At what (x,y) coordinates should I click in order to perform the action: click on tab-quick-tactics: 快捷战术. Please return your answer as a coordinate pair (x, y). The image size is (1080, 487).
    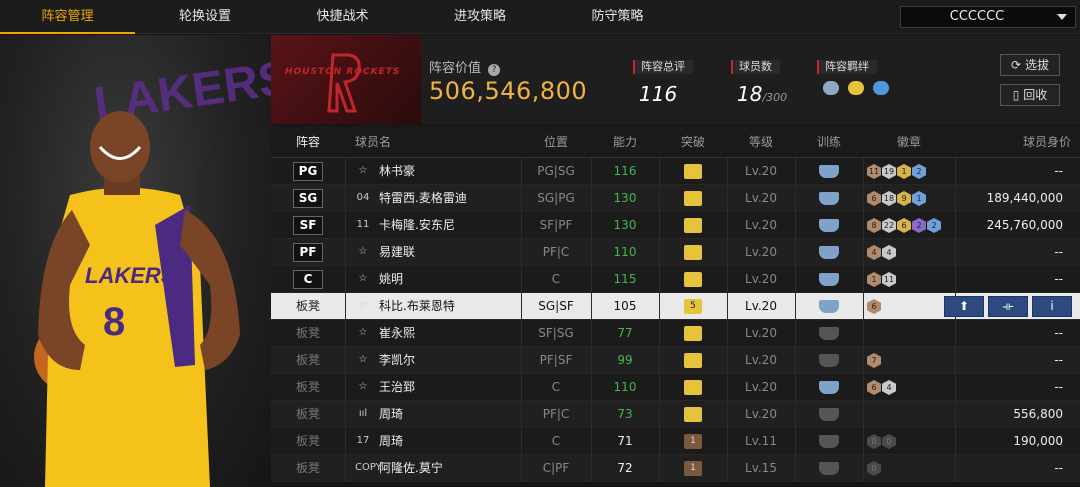
    Looking at the image, I should click on (342, 17).